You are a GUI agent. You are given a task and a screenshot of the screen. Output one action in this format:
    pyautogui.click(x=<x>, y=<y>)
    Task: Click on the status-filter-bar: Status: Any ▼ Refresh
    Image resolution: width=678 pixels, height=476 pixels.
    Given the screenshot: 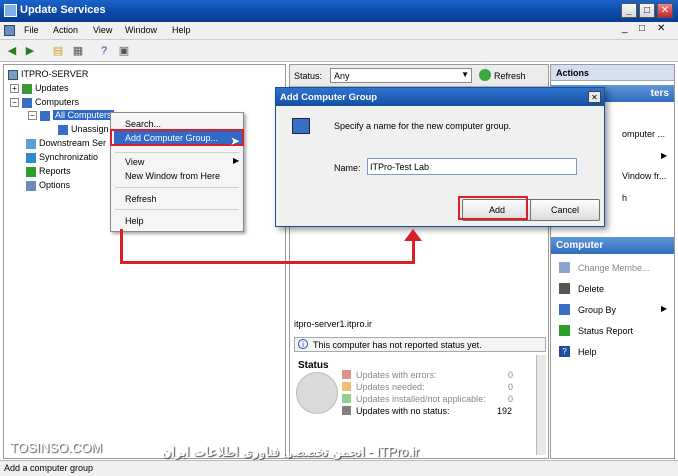 What is the action you would take?
    pyautogui.click(x=419, y=76)
    